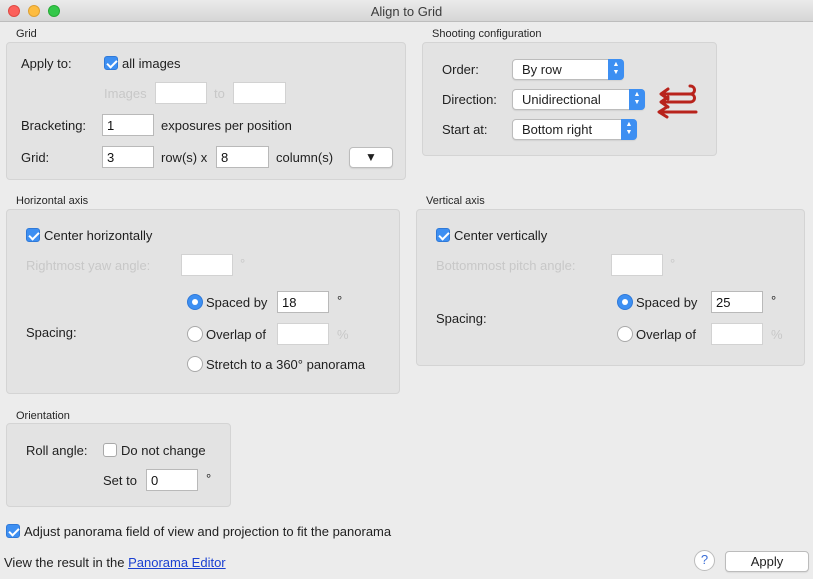 This screenshot has height=579, width=813. What do you see at coordinates (219, 93) in the screenshot?
I see `images-to-label: to` at bounding box center [219, 93].